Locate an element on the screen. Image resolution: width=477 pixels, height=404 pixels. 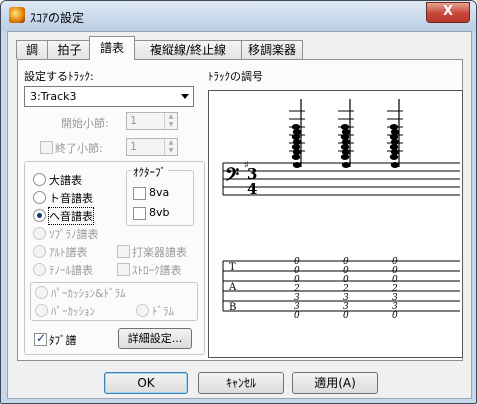
radio-alto-staff is located at coordinates (39, 251).